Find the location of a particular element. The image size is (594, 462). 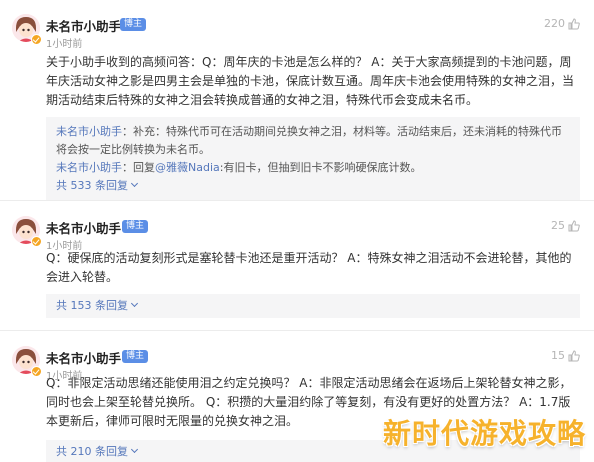

more-replies-link: 共 153 条回复 is located at coordinates (313, 306).